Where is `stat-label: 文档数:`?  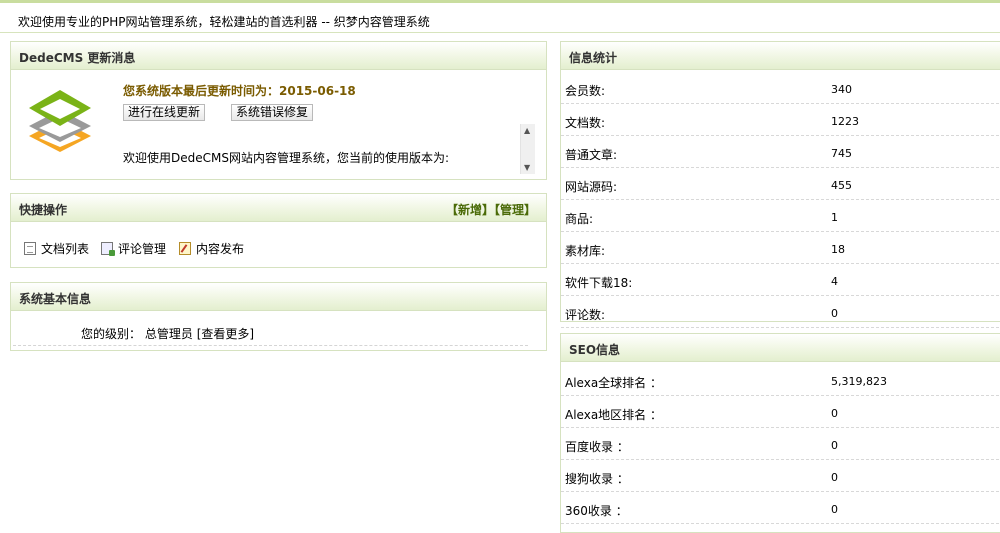 stat-label: 文档数: is located at coordinates (585, 123).